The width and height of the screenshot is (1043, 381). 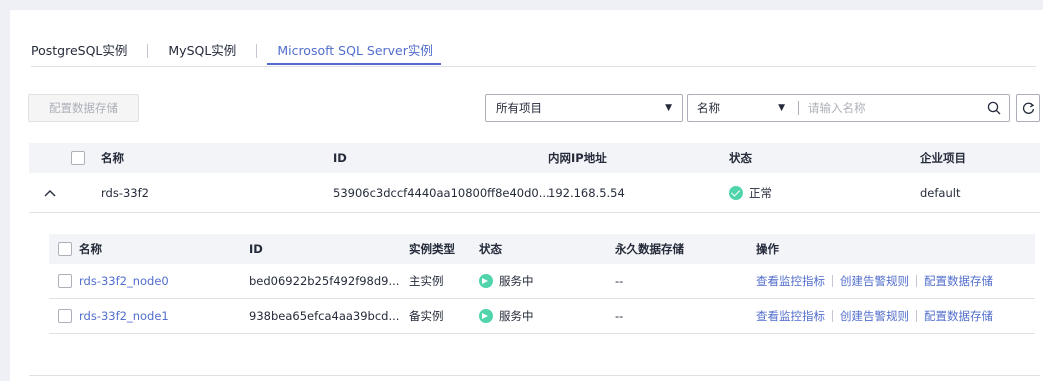 I want to click on node-type: 主实例, so click(x=426, y=281).